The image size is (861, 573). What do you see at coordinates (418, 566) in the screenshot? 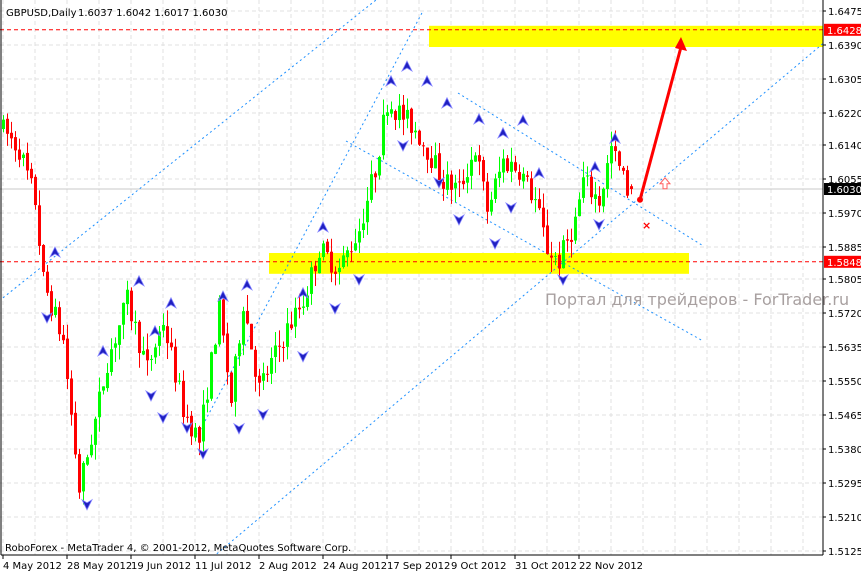
I see `x-tick-label: 17 Sep 2012` at bounding box center [418, 566].